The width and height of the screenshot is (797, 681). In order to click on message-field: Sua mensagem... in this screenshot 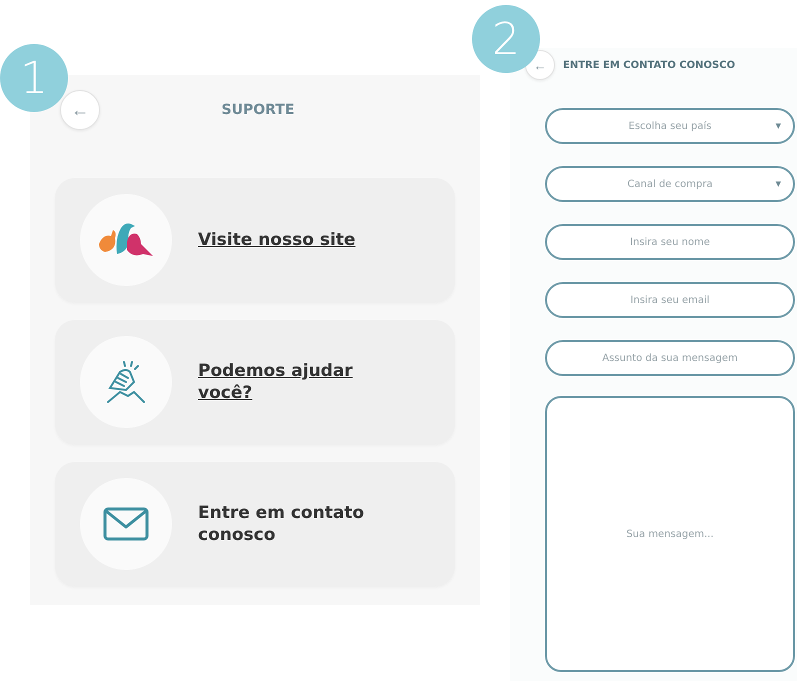, I will do `click(670, 534)`.